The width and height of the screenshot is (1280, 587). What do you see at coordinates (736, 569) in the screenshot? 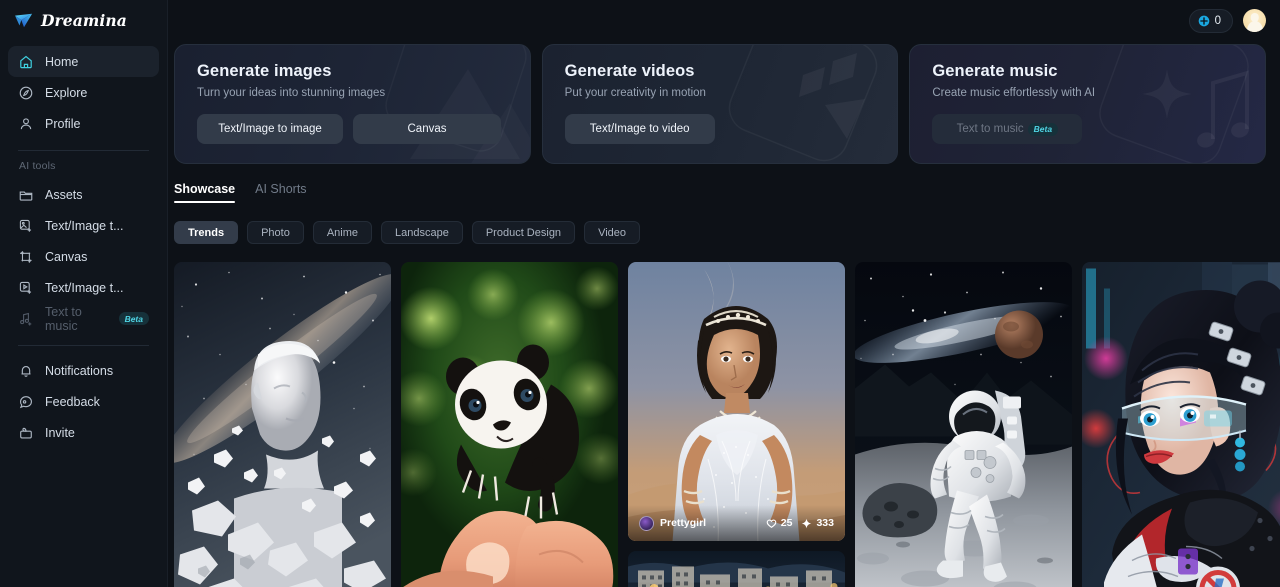
I see `gallery-tile-night-city` at bounding box center [736, 569].